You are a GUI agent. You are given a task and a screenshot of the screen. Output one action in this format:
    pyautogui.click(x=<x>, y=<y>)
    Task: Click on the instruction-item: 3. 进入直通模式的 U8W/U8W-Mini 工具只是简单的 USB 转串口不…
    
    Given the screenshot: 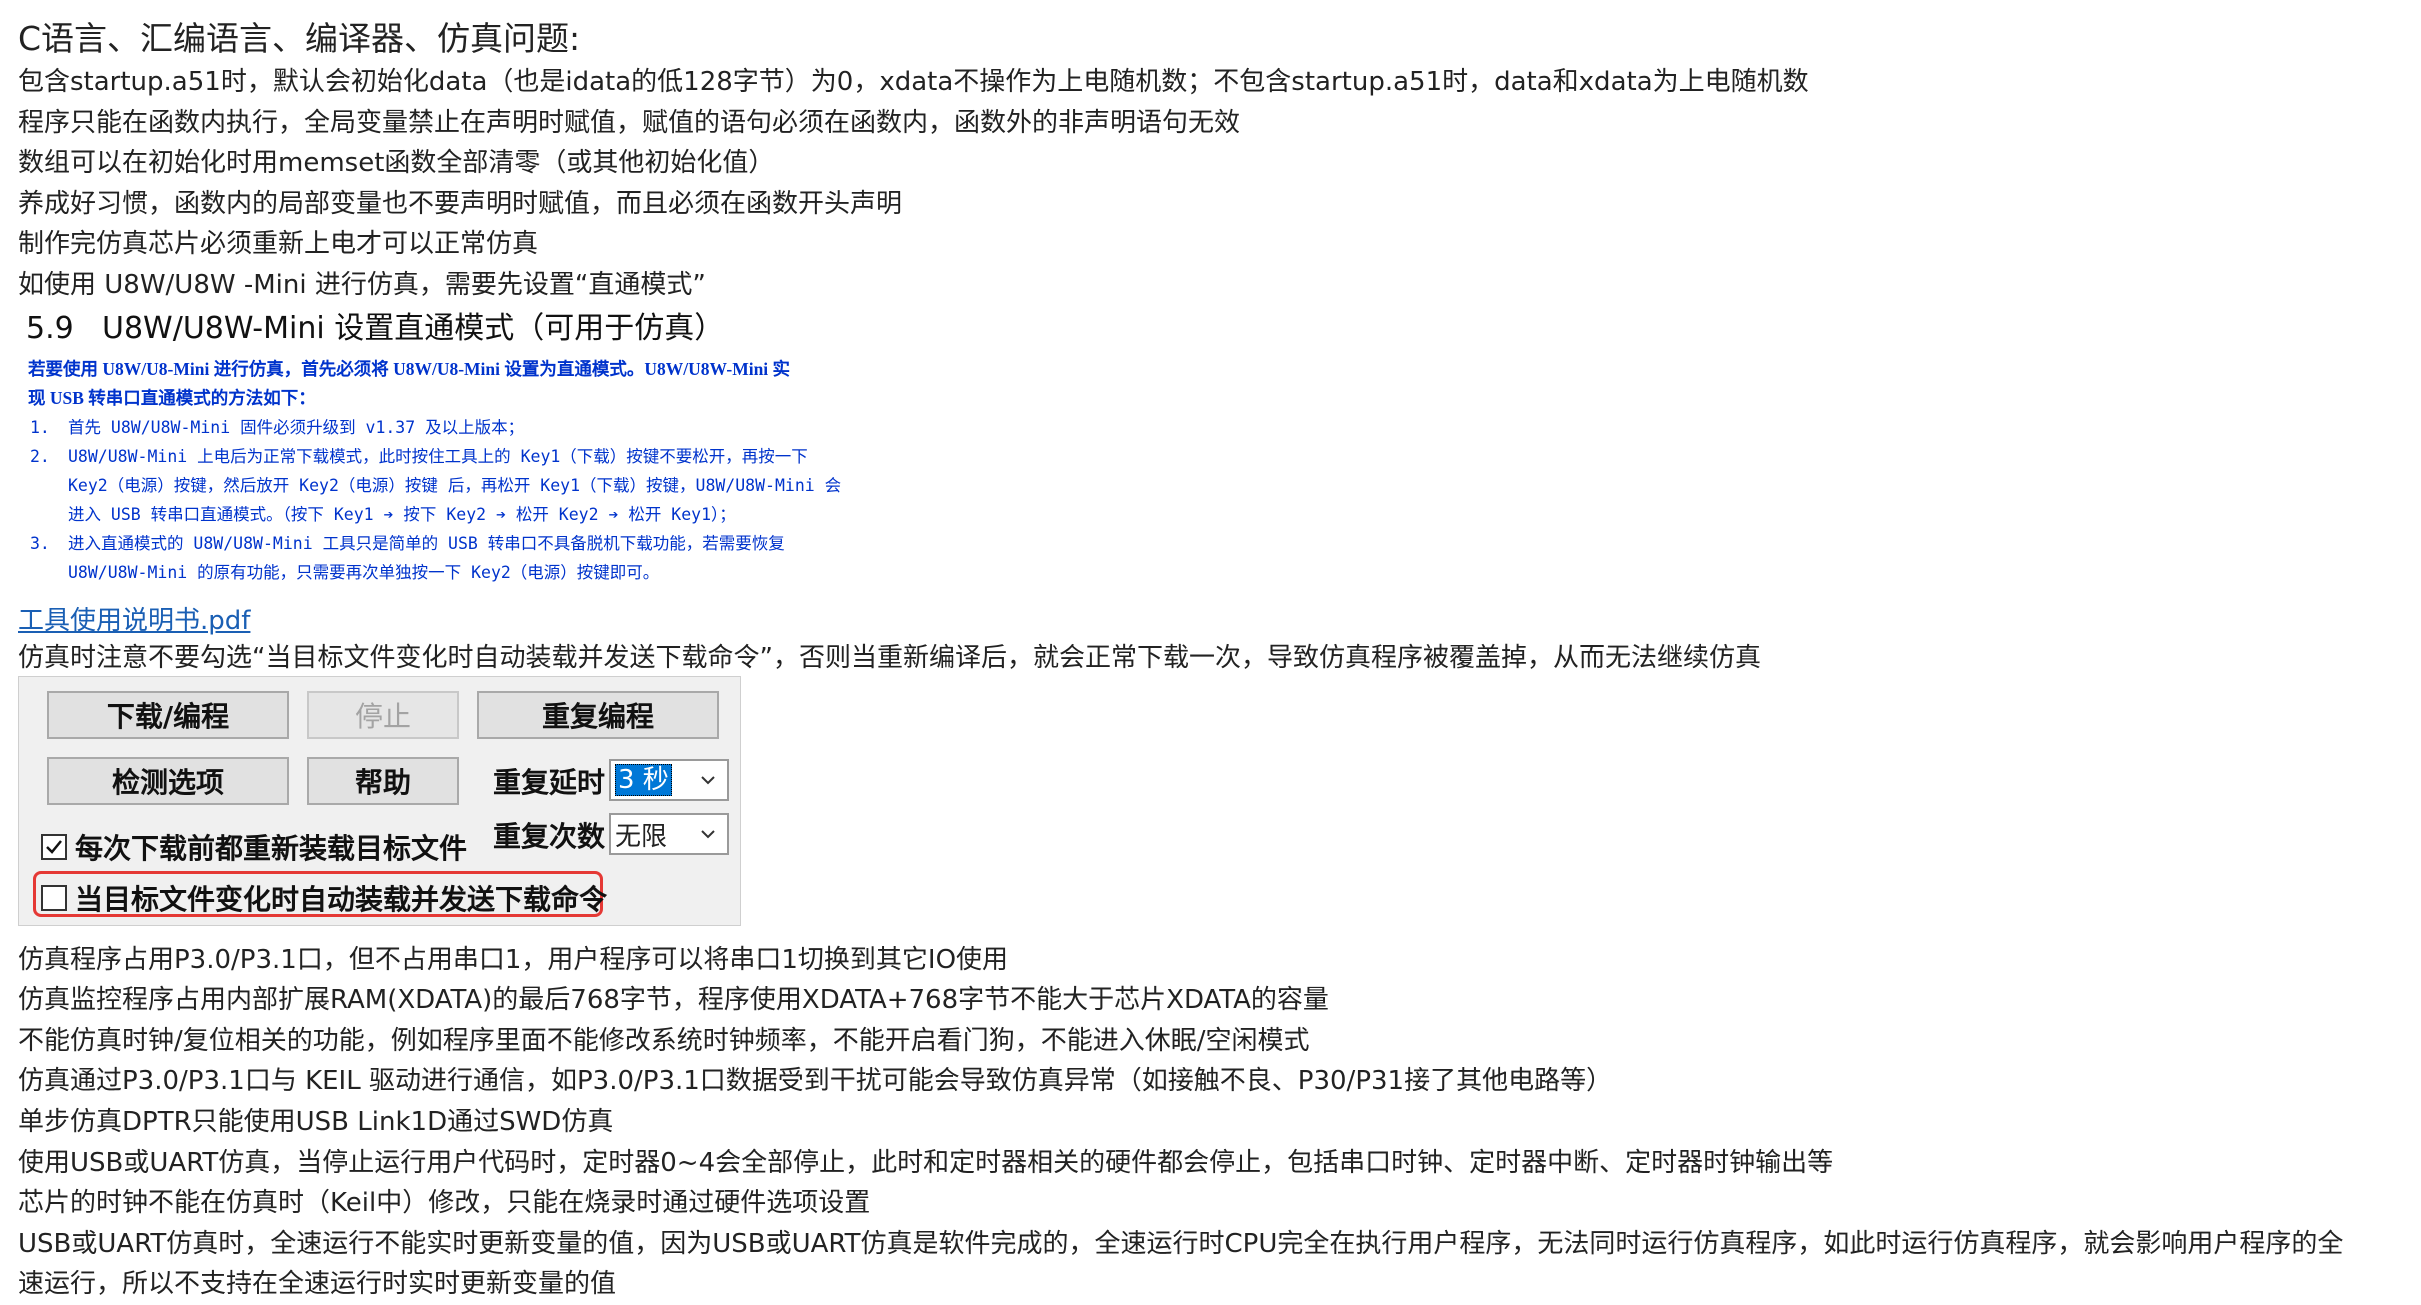 What is the action you would take?
    pyautogui.click(x=478, y=558)
    